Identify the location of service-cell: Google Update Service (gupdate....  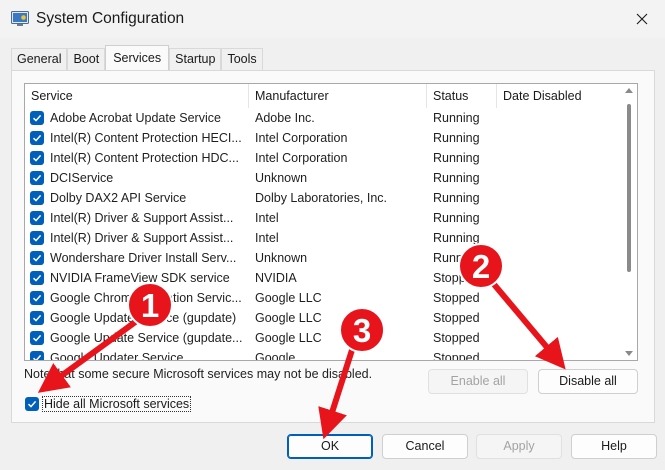
(137, 338).